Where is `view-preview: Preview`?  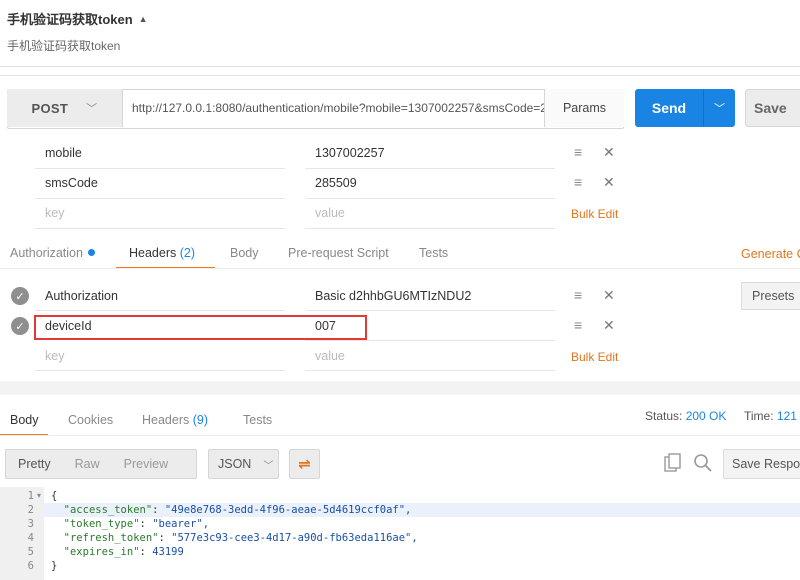
view-preview: Preview is located at coordinates (146, 464).